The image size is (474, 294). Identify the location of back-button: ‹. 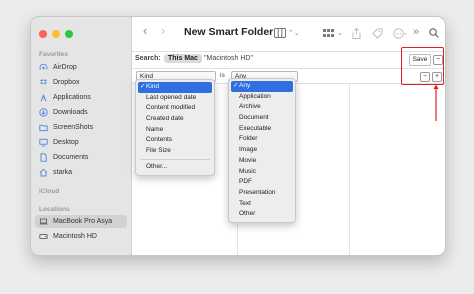
(145, 30).